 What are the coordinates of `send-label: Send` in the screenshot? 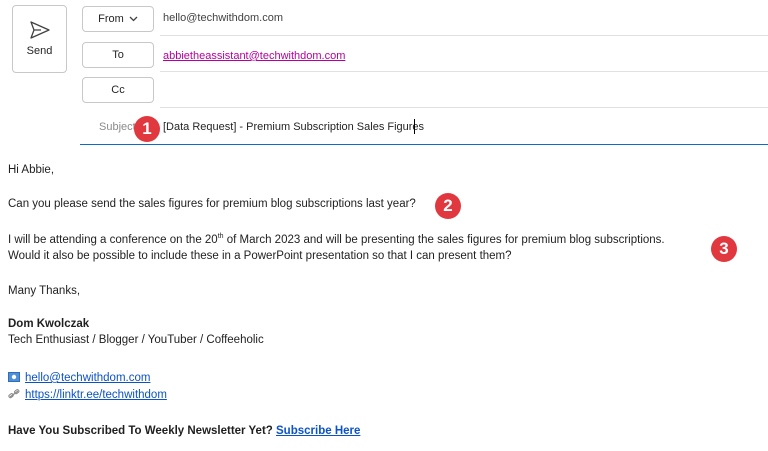 It's located at (39, 51).